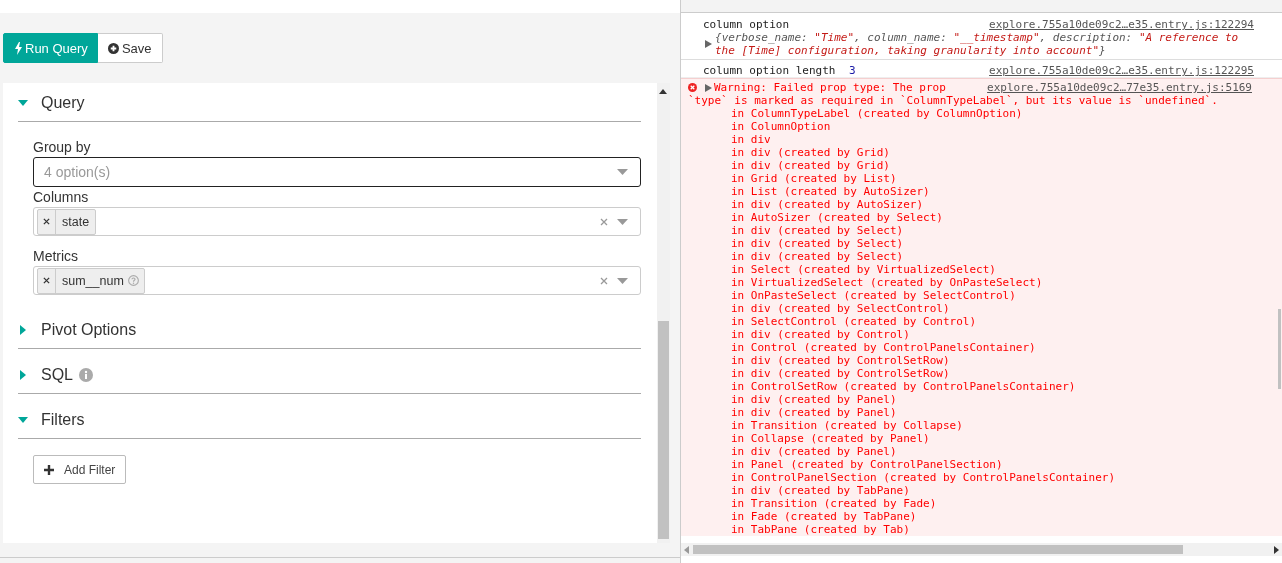  Describe the element at coordinates (329, 329) in the screenshot. I see `section-header: Pivot Options` at that location.